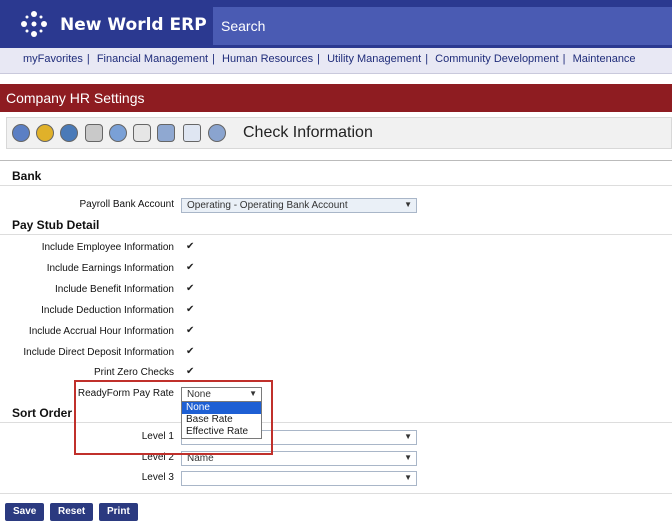  What do you see at coordinates (118, 133) in the screenshot?
I see `globe-icon` at bounding box center [118, 133].